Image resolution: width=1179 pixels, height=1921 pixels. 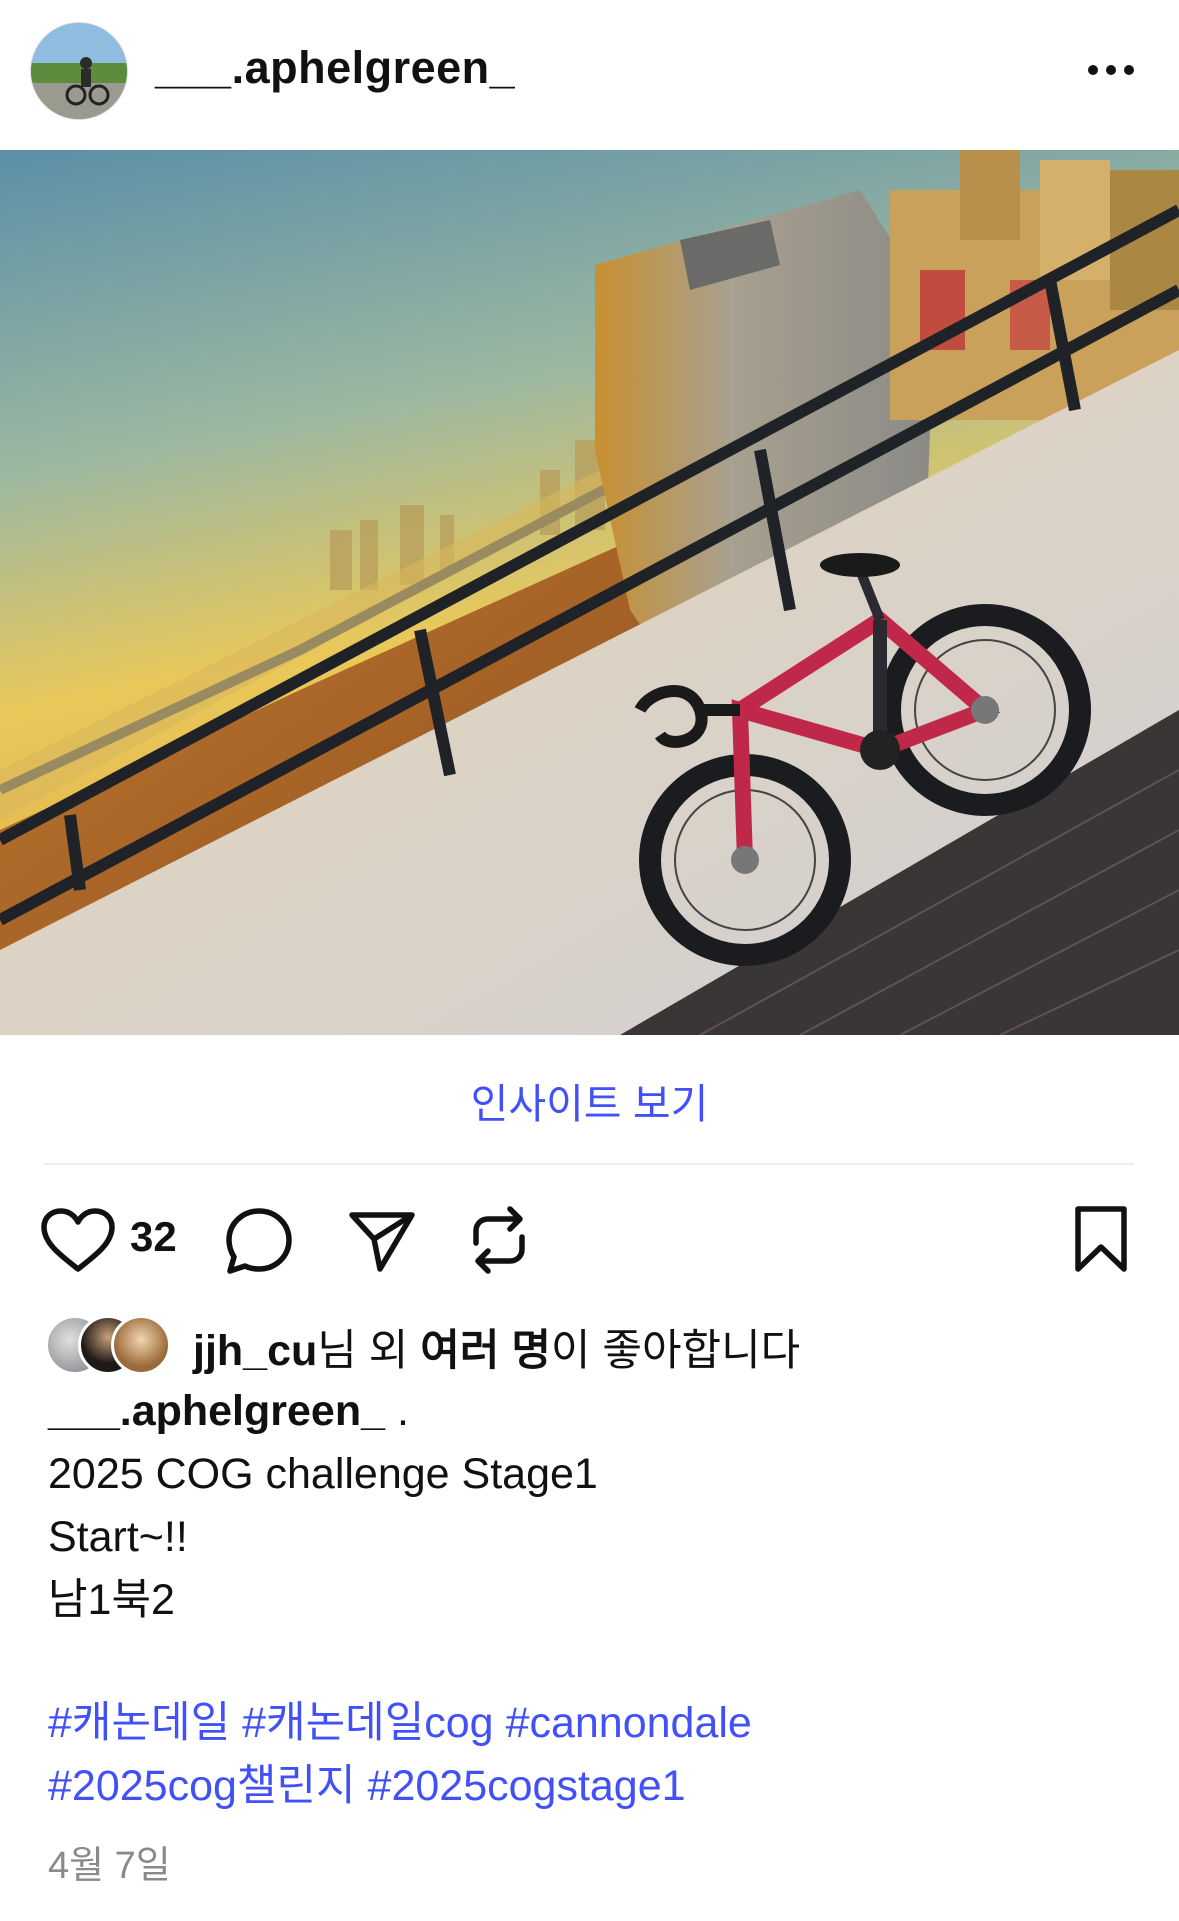 What do you see at coordinates (216, 1411) in the screenshot?
I see `caption-username: ___.aphelgreen_` at bounding box center [216, 1411].